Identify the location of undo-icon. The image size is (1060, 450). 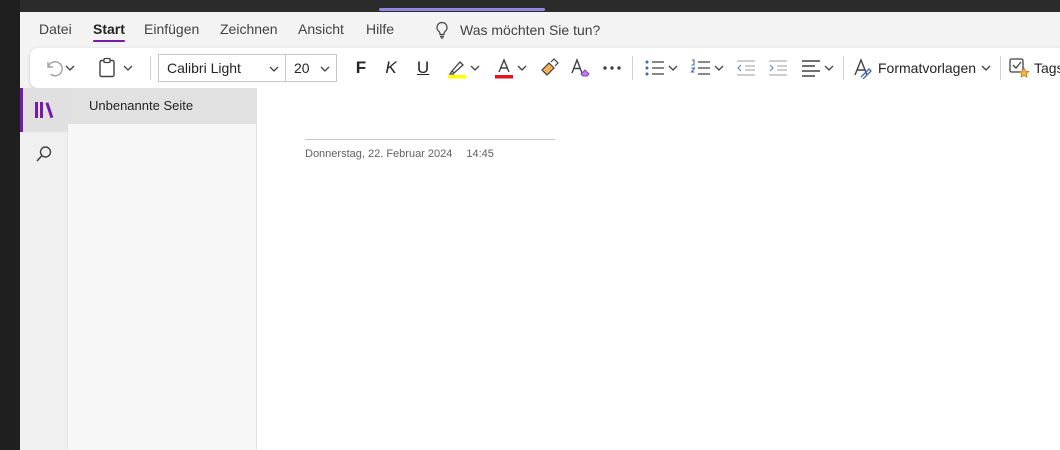
(55, 69).